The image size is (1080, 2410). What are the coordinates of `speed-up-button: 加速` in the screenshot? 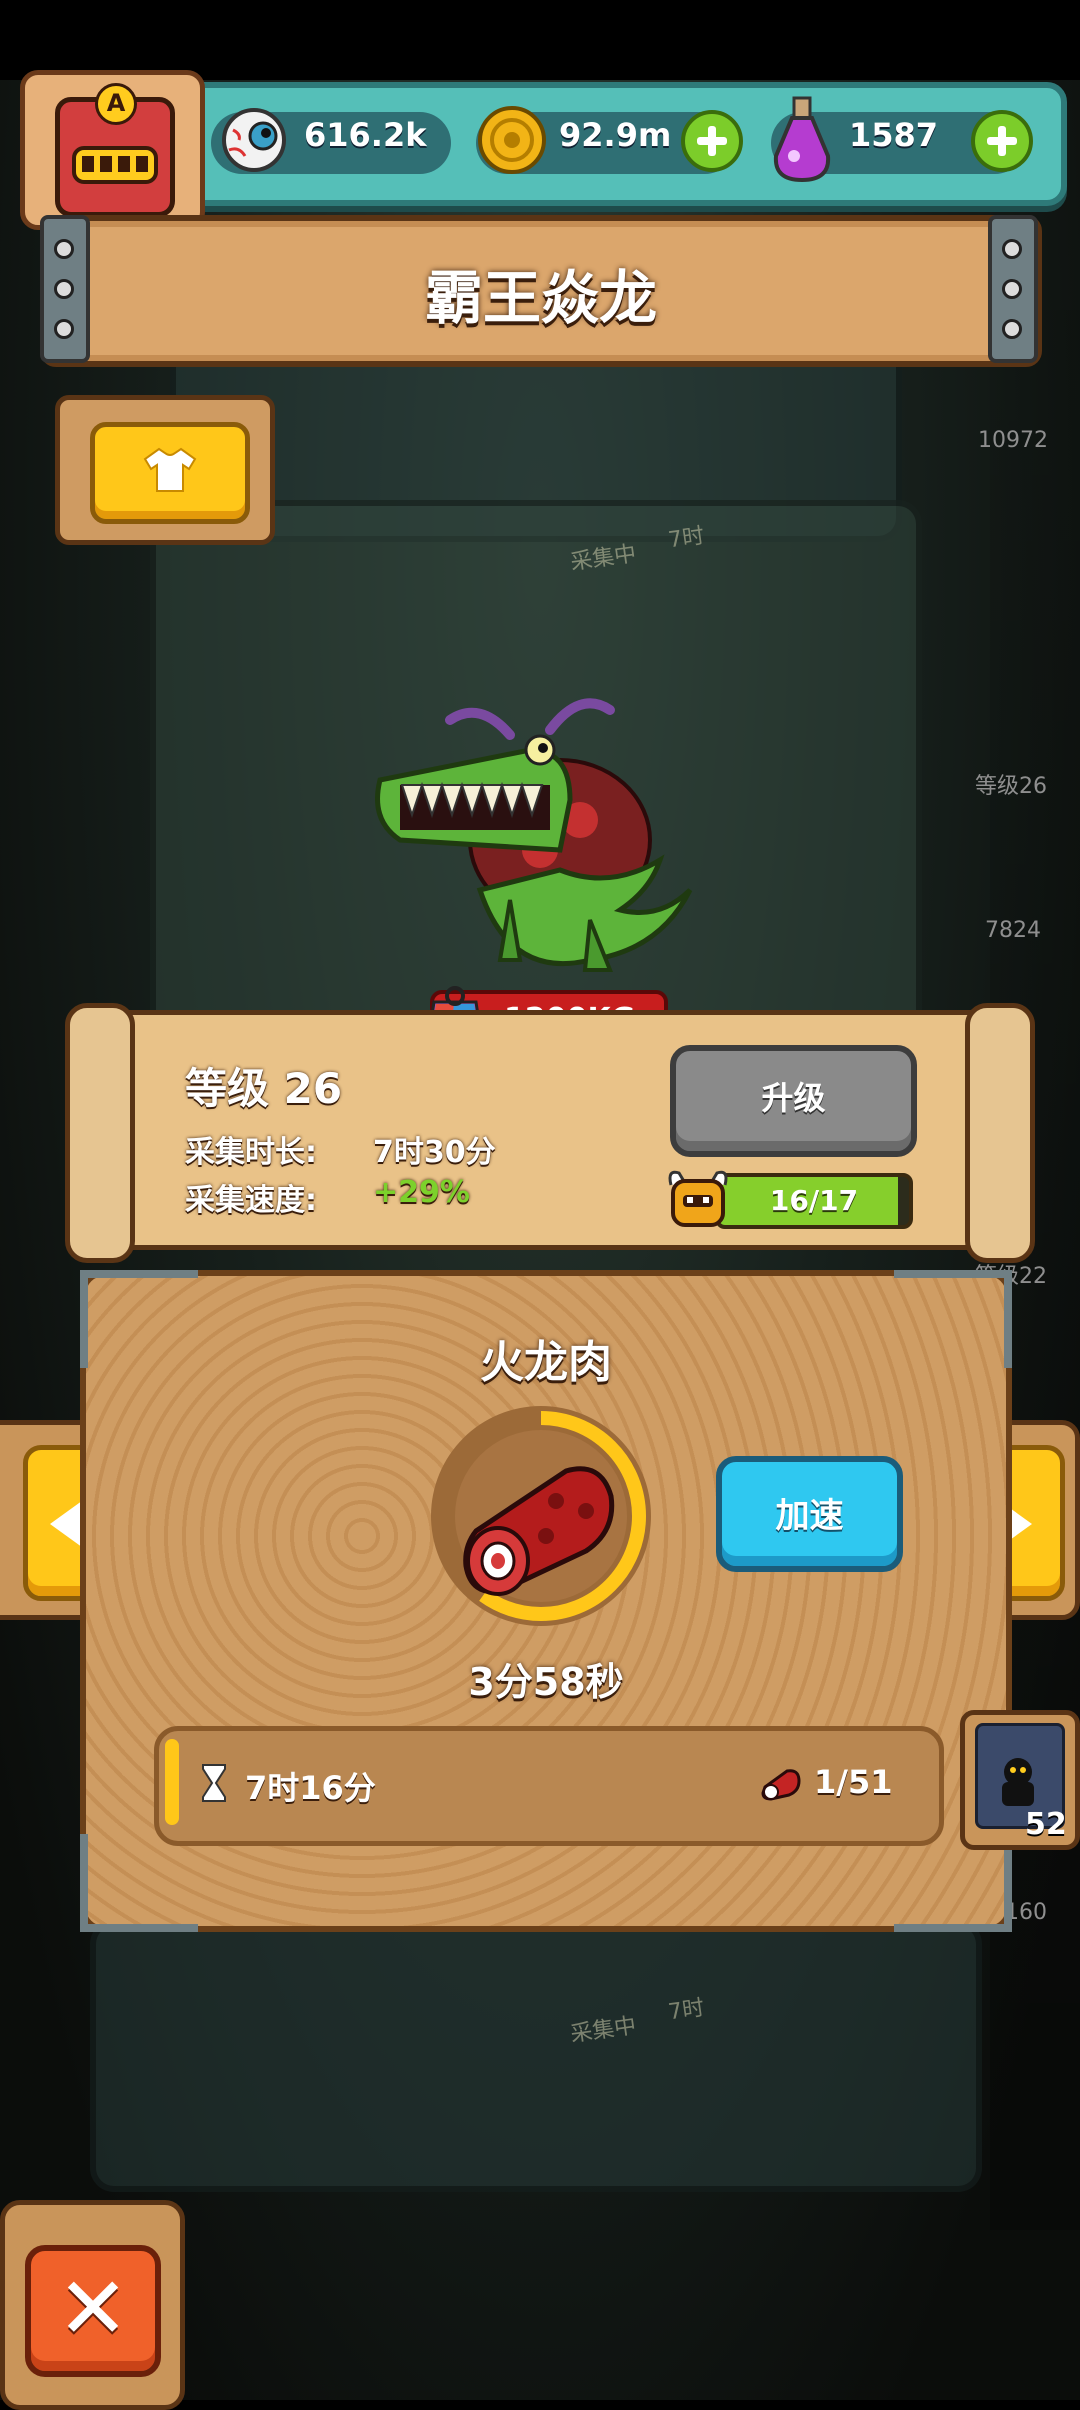 It's located at (809, 1514).